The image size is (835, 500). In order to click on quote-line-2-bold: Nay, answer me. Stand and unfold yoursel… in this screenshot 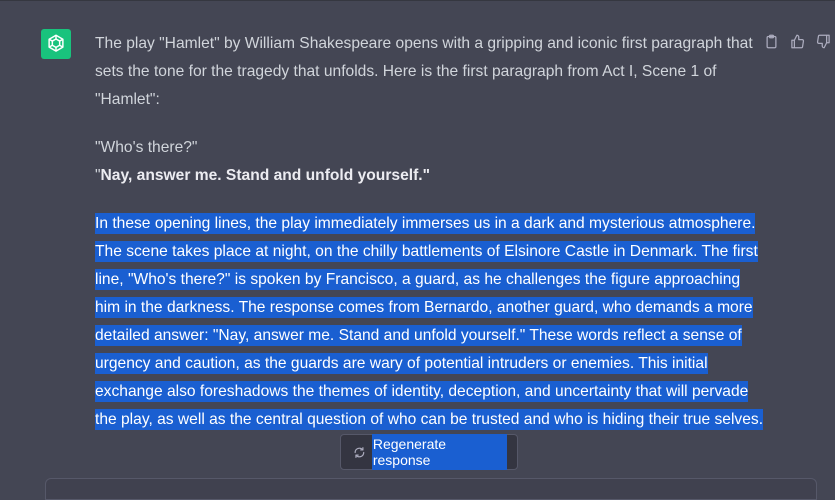, I will do `click(261, 175)`.